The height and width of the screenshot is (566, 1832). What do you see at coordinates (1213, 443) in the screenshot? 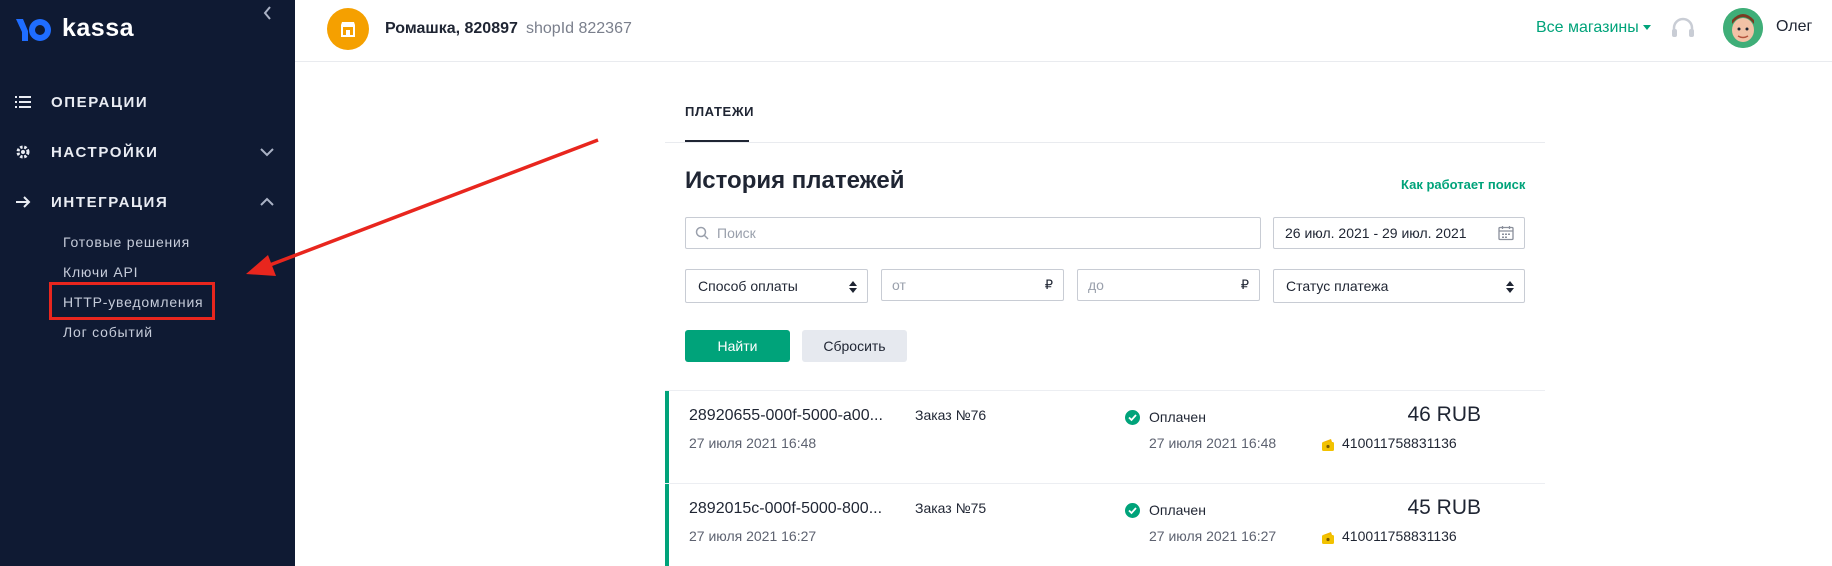
I see `status-date: 27 июля 2021 16:48` at bounding box center [1213, 443].